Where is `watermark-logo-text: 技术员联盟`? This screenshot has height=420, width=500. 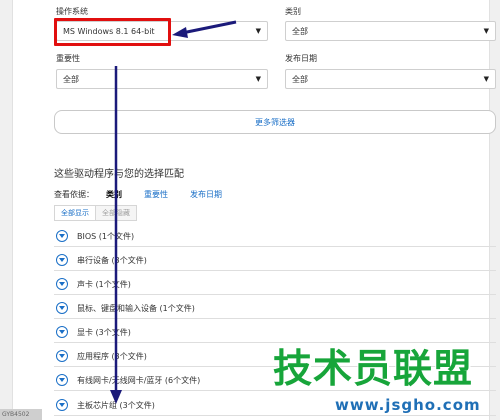 watermark-logo-text: 技术员联盟 is located at coordinates (373, 369).